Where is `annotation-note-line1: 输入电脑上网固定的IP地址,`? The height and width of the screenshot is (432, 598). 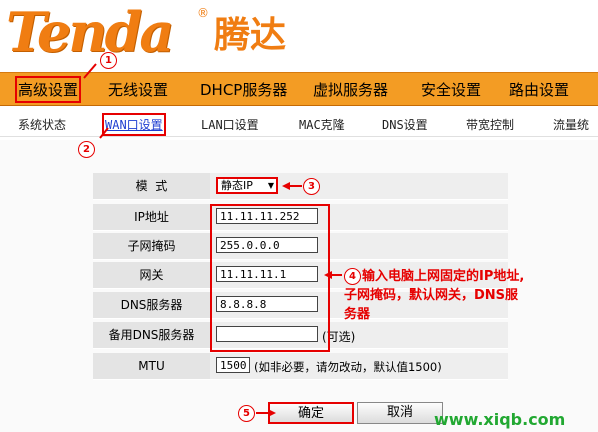
annotation-note-line1: 输入电脑上网固定的IP地址, is located at coordinates (443, 276).